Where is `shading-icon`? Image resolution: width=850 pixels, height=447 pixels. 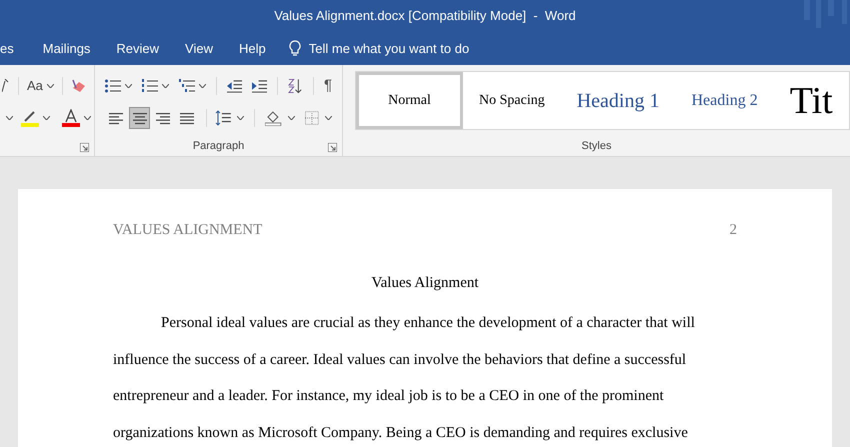 shading-icon is located at coordinates (273, 118).